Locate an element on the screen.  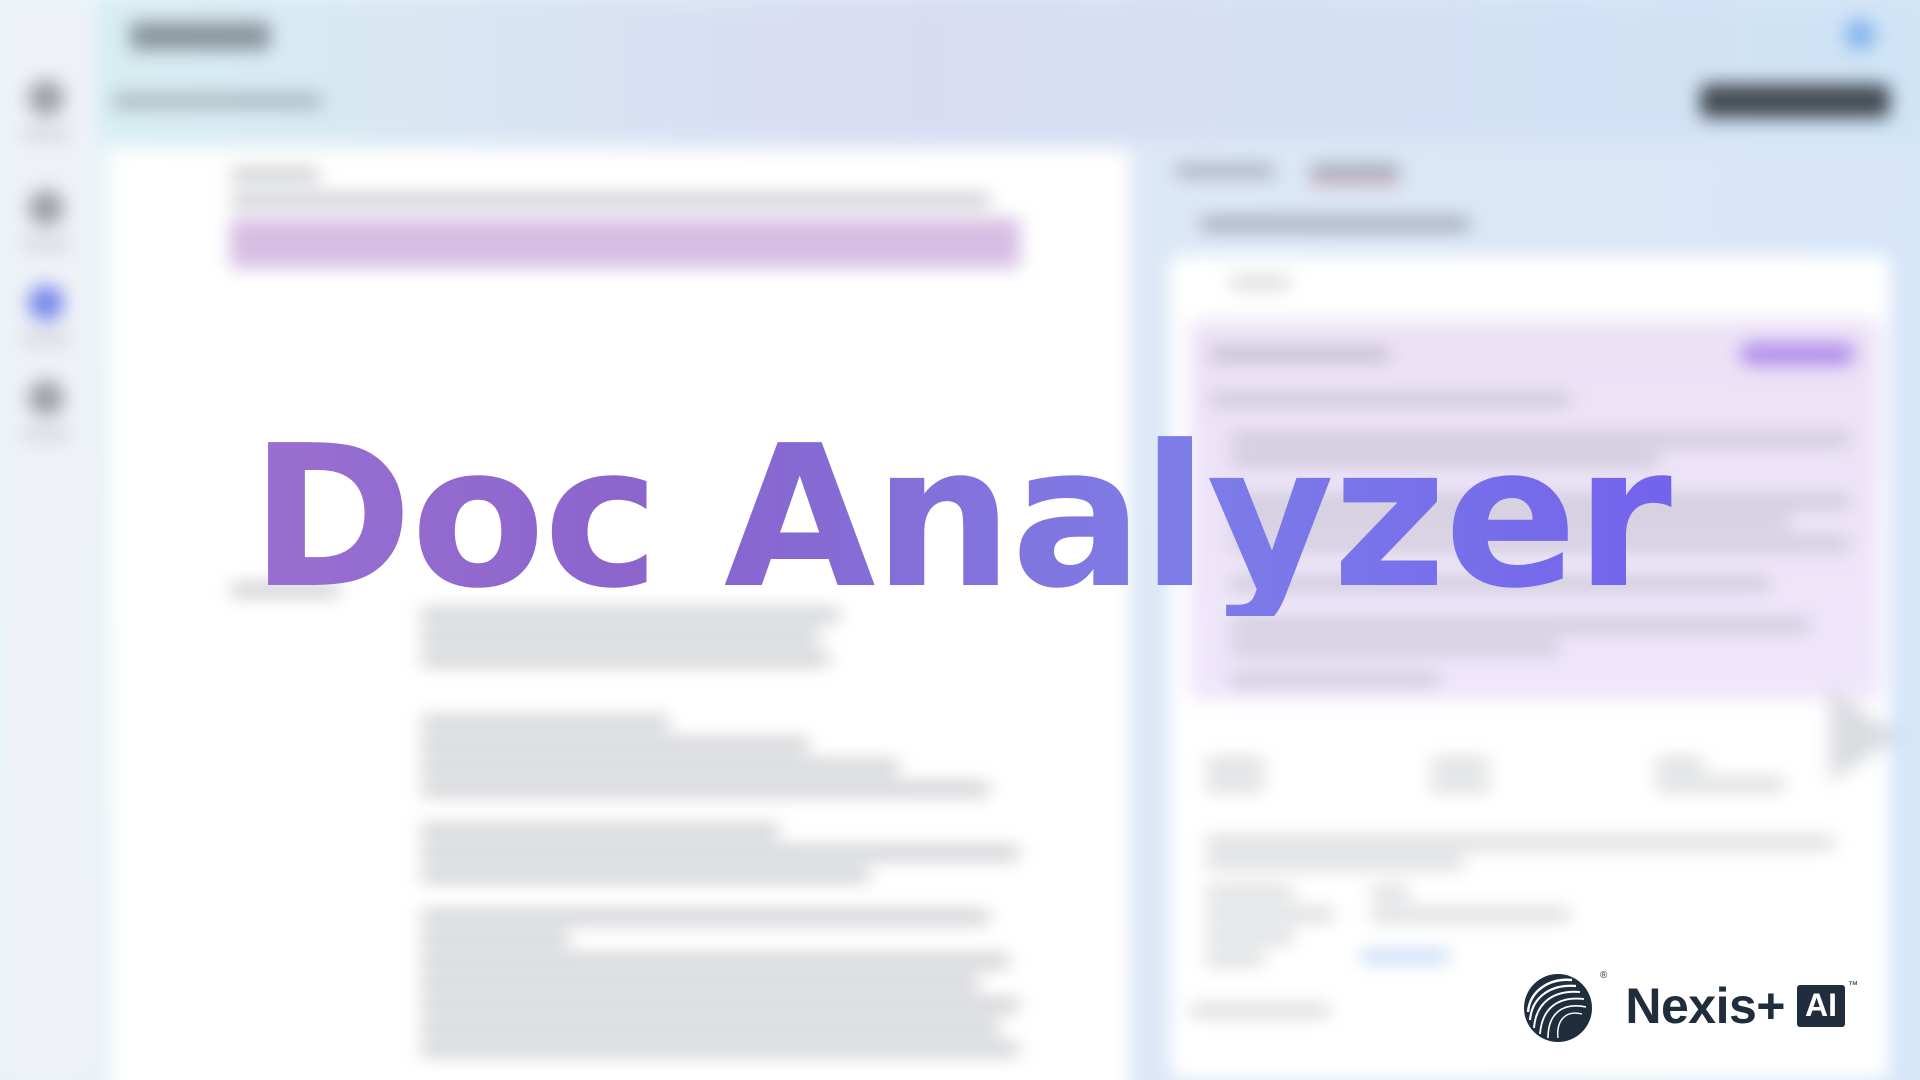
pen-icon is located at coordinates (46, 98).